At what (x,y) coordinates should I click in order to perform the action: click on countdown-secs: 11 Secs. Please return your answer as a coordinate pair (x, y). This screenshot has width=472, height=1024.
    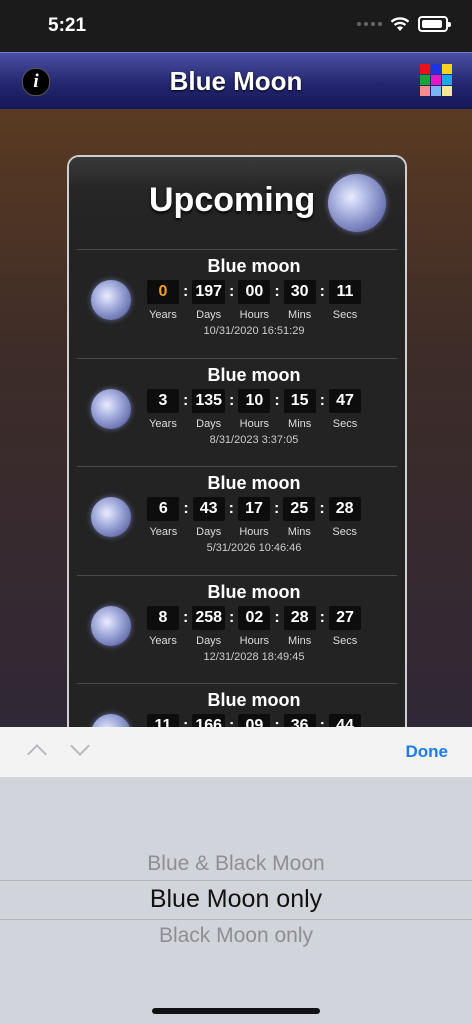
    Looking at the image, I should click on (345, 300).